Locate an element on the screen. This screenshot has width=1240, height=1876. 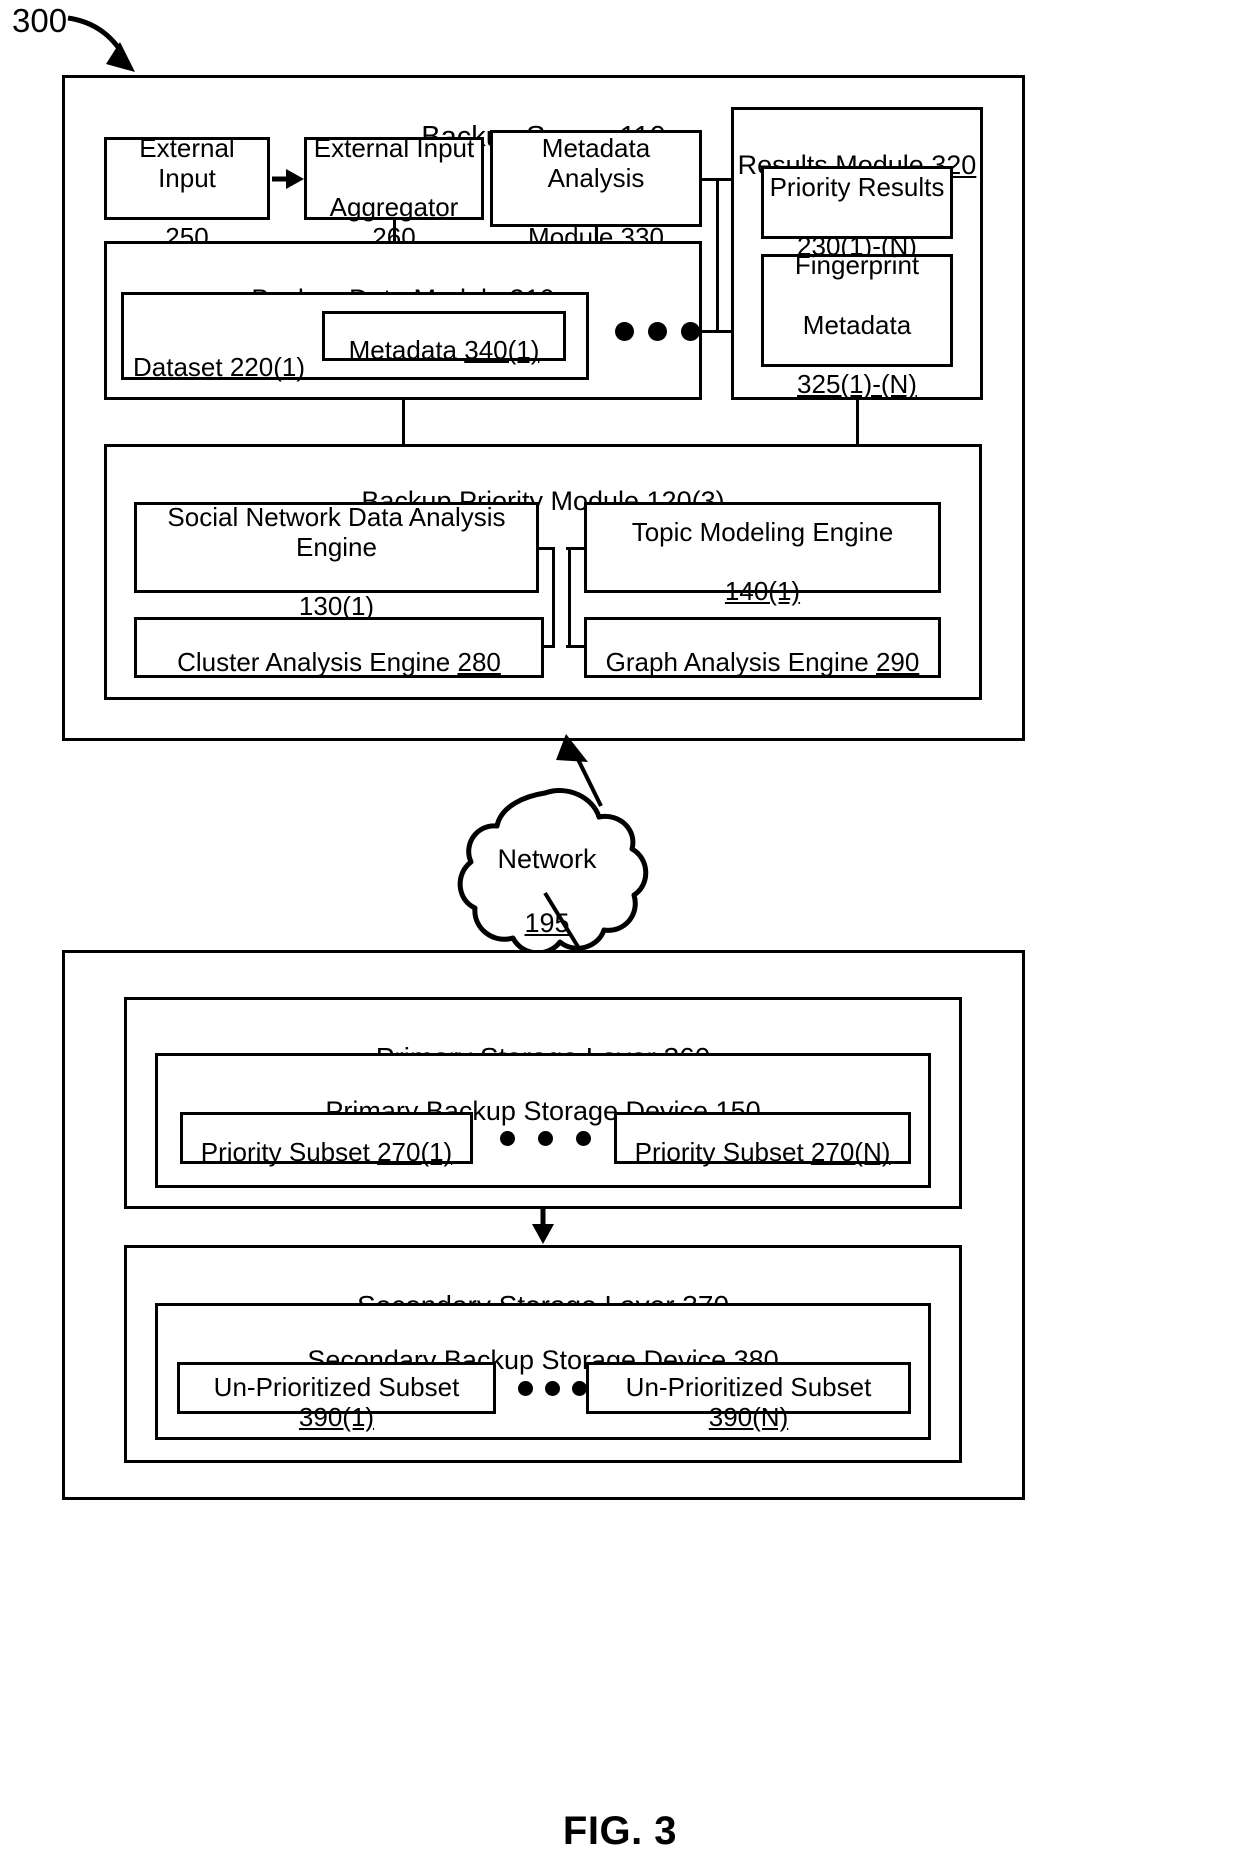
network-label-text: Network is located at coordinates (547, 858).